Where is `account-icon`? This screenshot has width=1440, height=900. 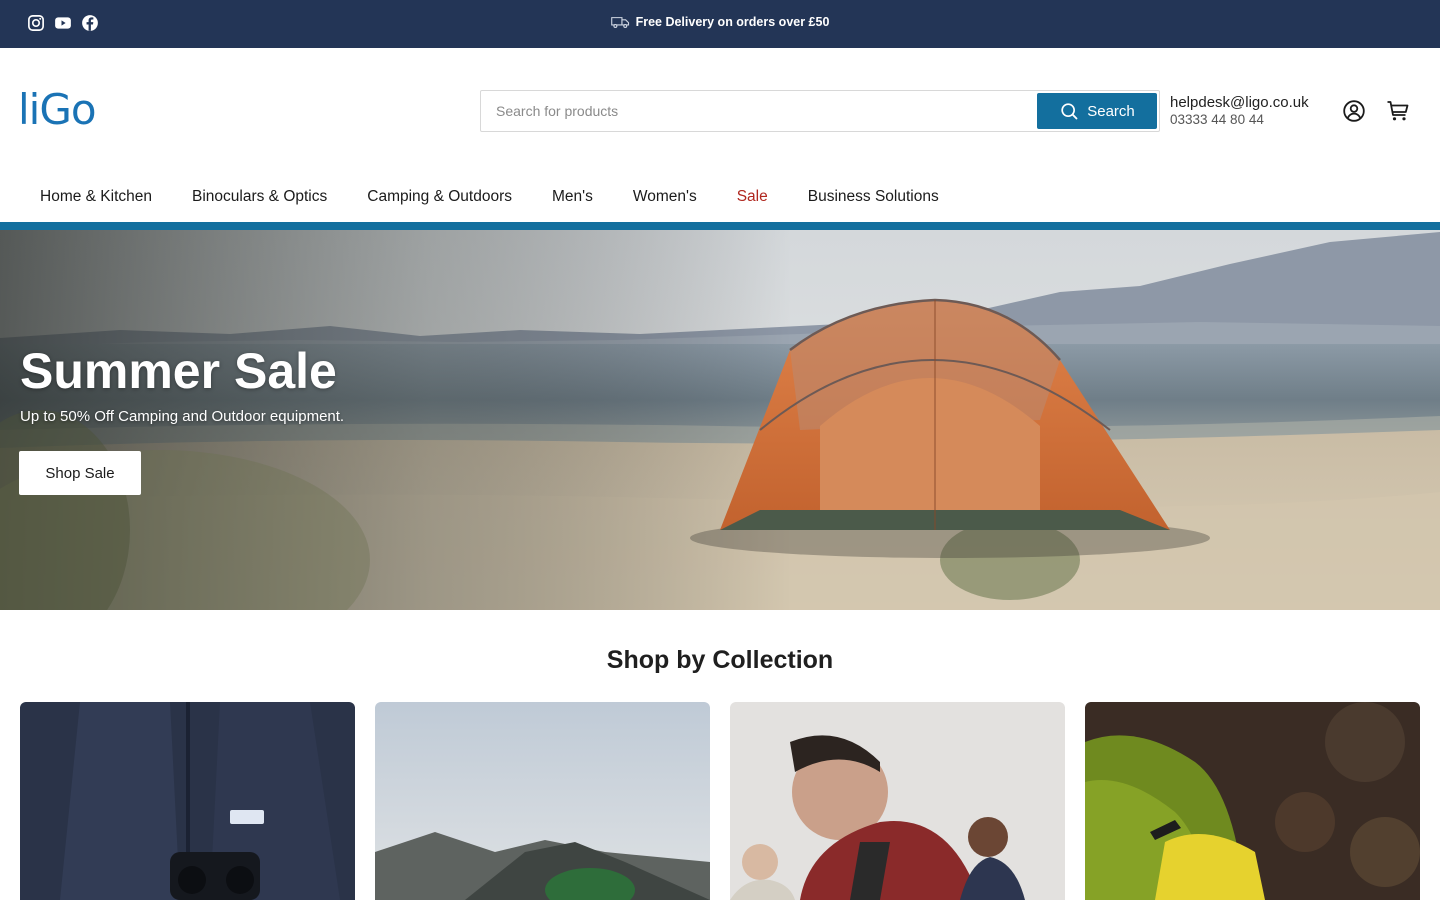
account-icon is located at coordinates (1354, 111).